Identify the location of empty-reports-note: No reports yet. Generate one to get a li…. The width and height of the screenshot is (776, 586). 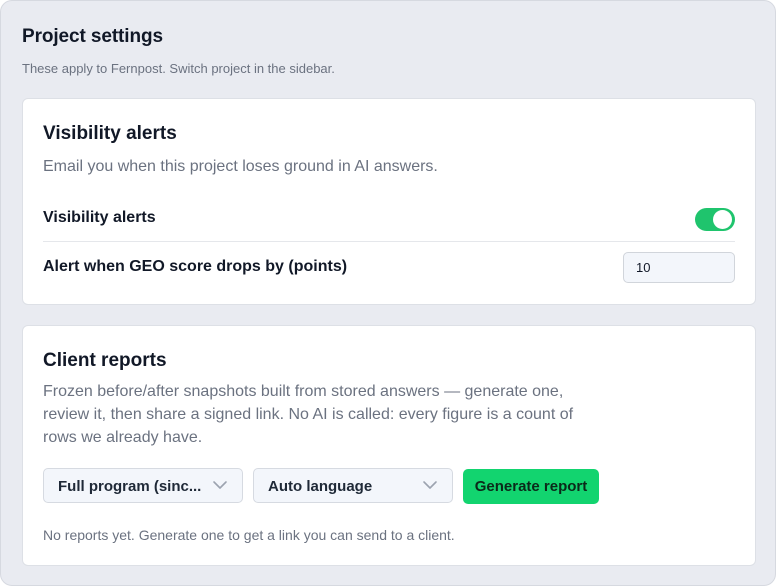
(249, 535).